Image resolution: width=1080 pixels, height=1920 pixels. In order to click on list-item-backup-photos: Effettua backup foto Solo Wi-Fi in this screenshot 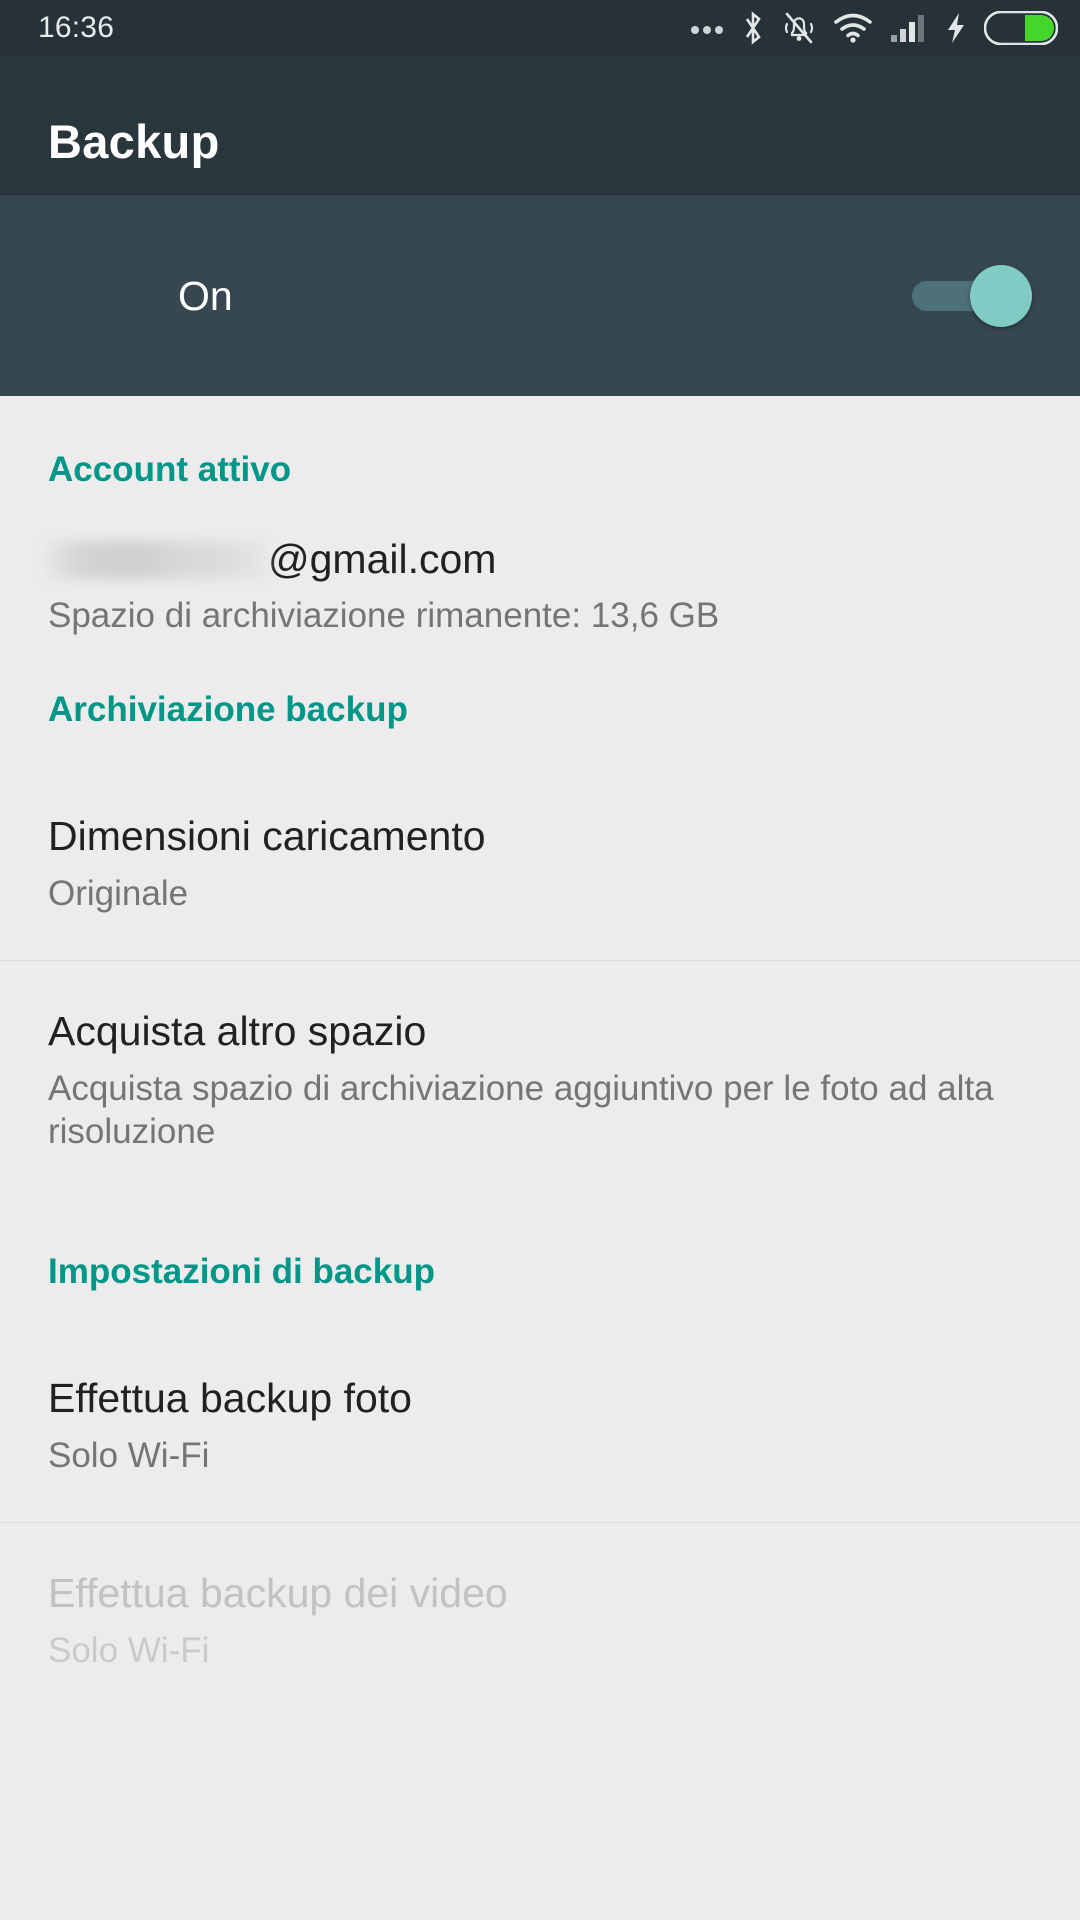, I will do `click(540, 1425)`.